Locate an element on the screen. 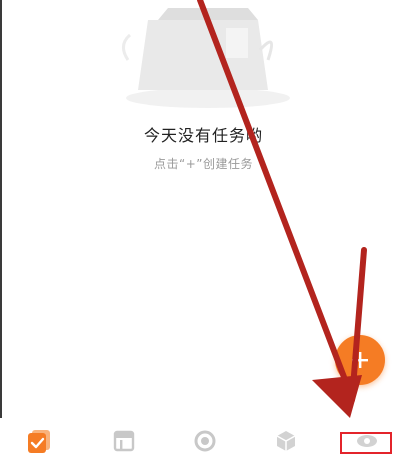 The height and width of the screenshot is (460, 407). calendar-icon is located at coordinates (124, 441).